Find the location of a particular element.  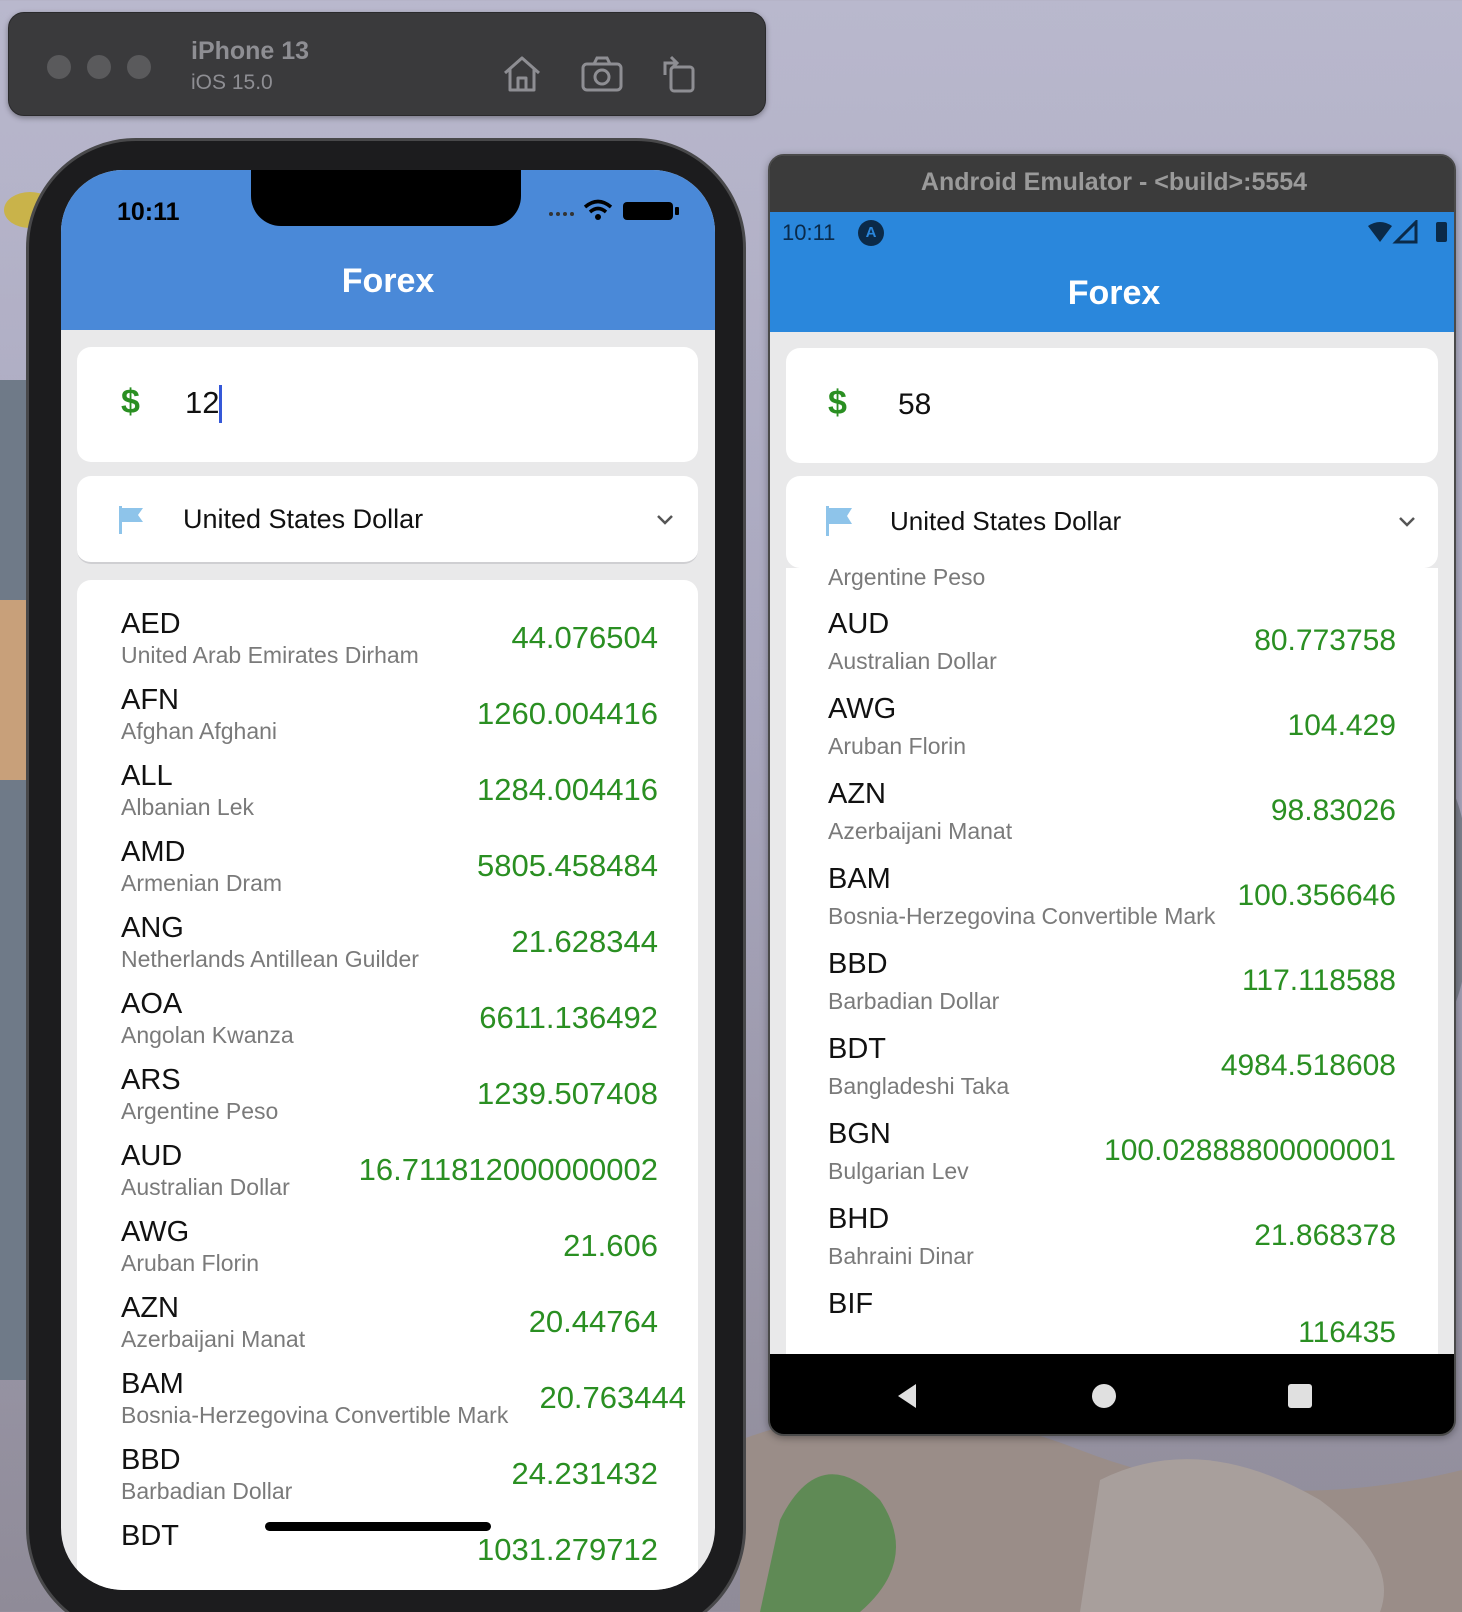

rate-value: 1284.004416 is located at coordinates (567, 789).